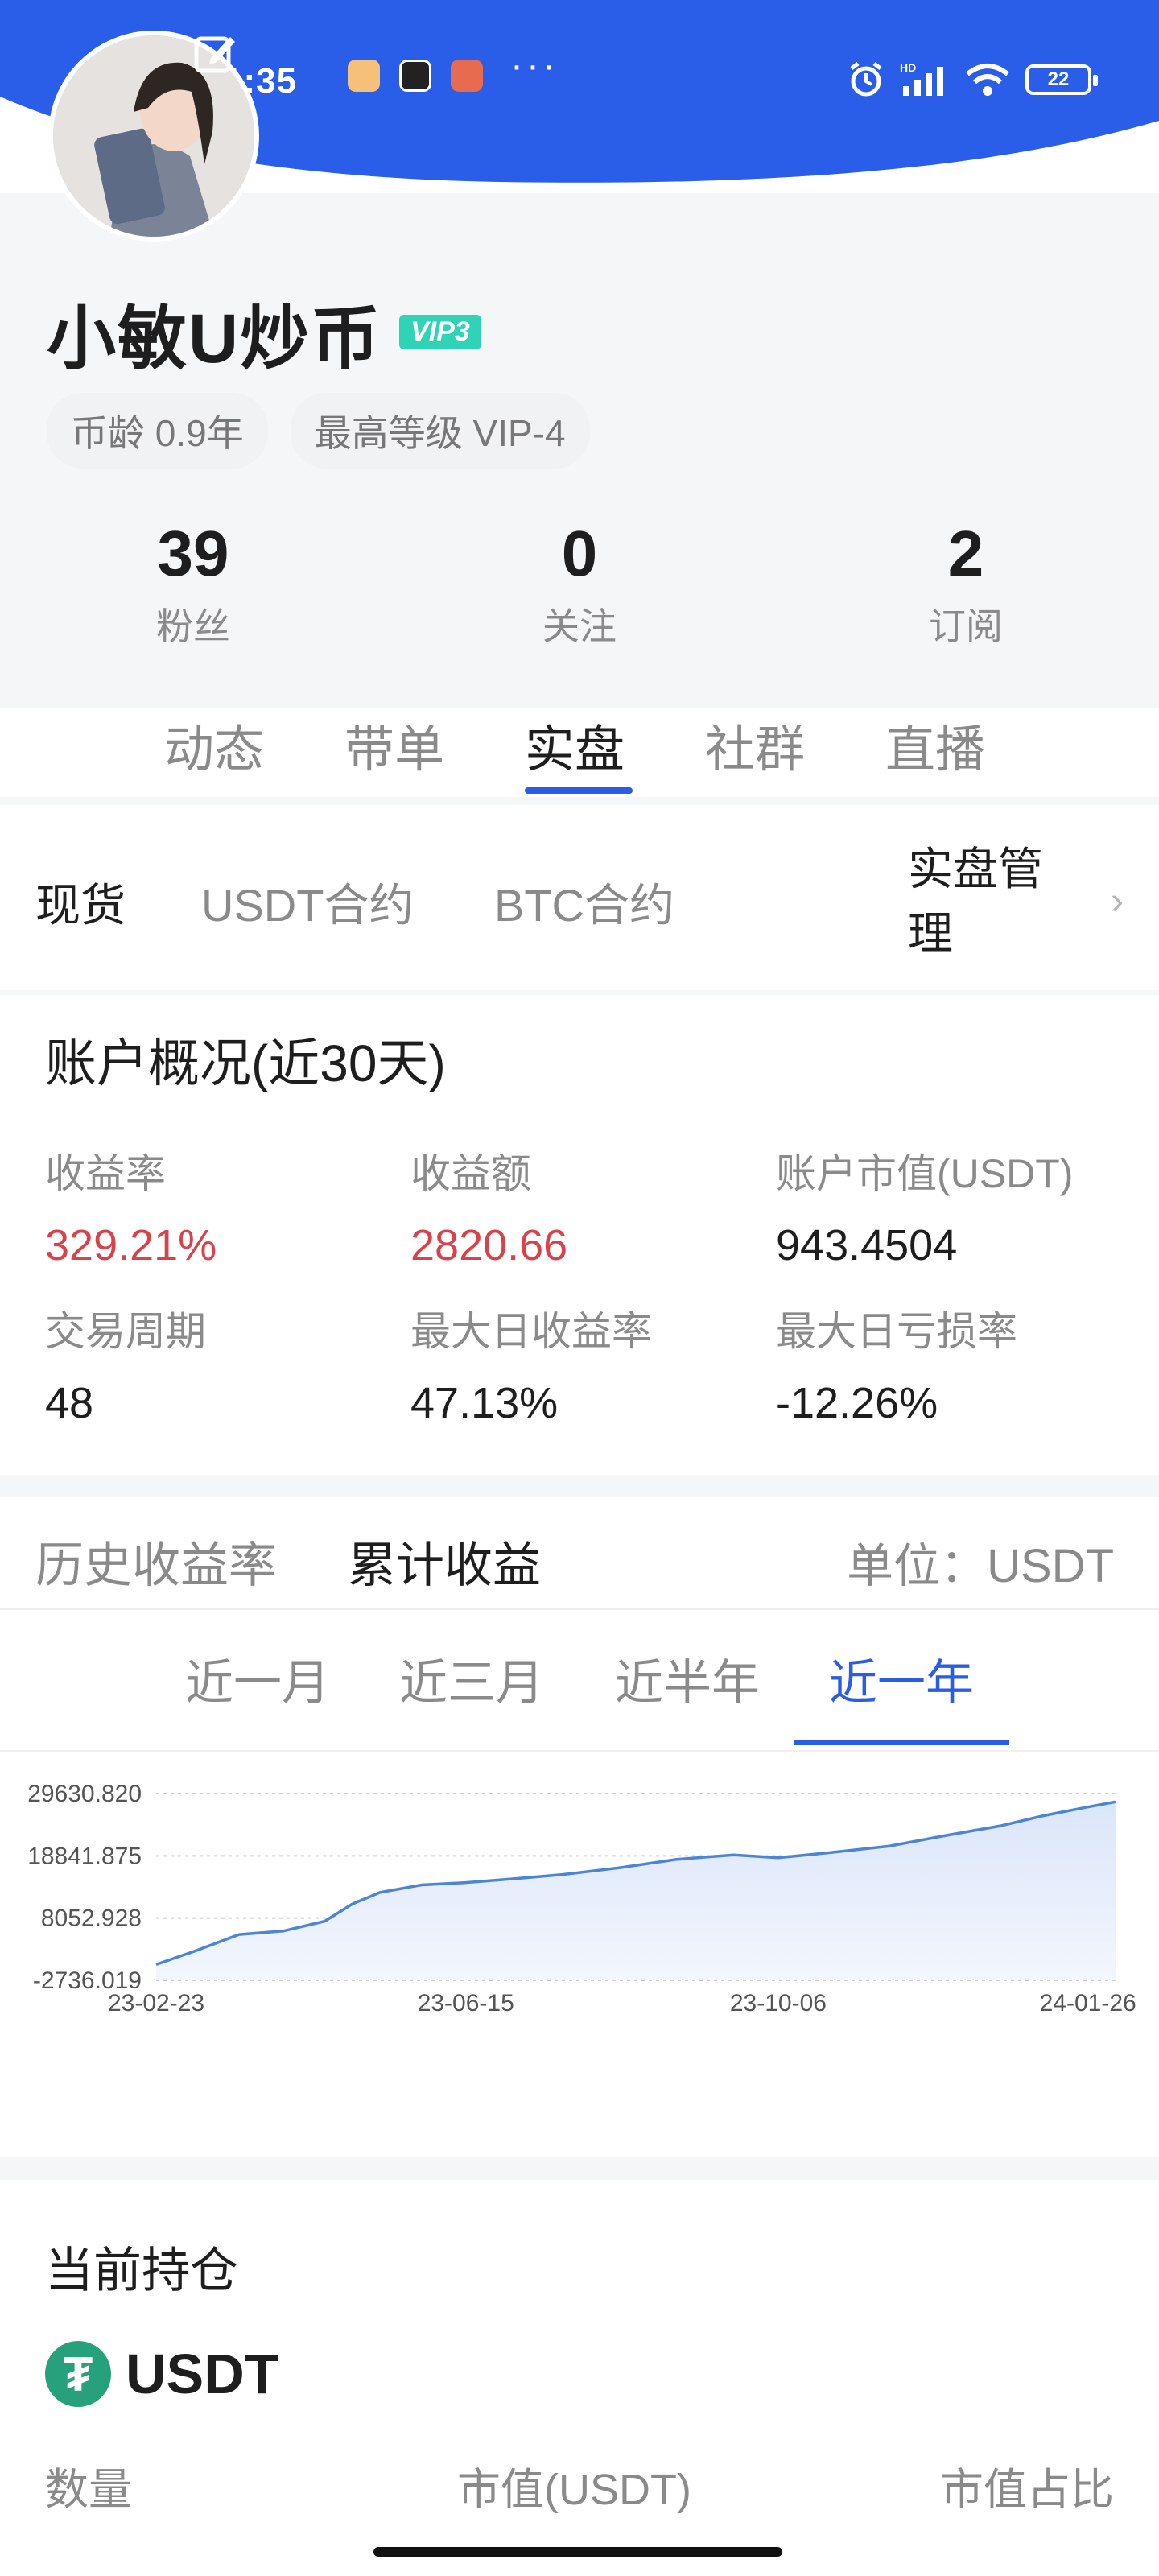 The image size is (1159, 2576). I want to click on battery-icon: 22, so click(1061, 79).